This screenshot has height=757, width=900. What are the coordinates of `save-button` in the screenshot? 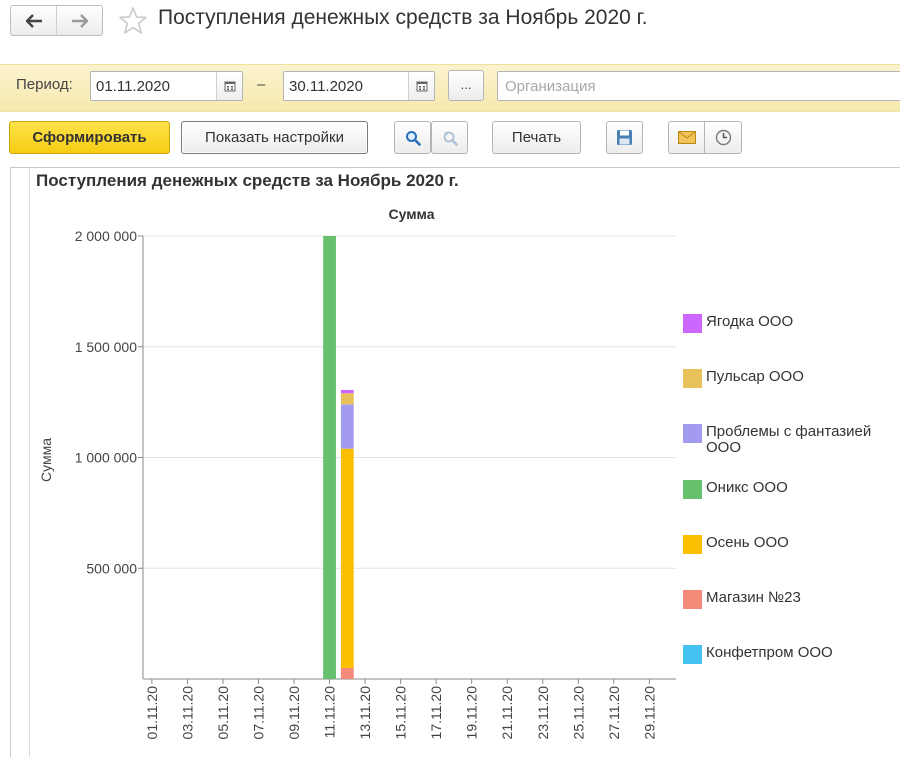 It's located at (624, 137).